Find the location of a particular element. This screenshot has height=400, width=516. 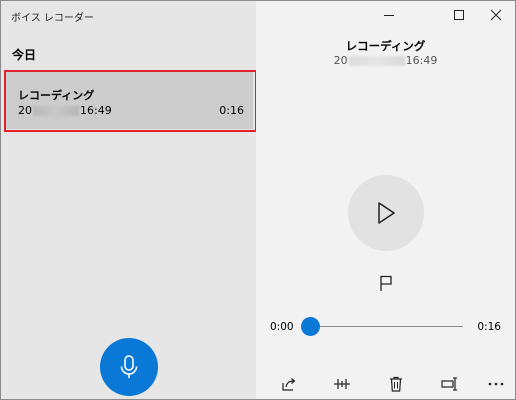

recording-time: 16:49 is located at coordinates (96, 110).